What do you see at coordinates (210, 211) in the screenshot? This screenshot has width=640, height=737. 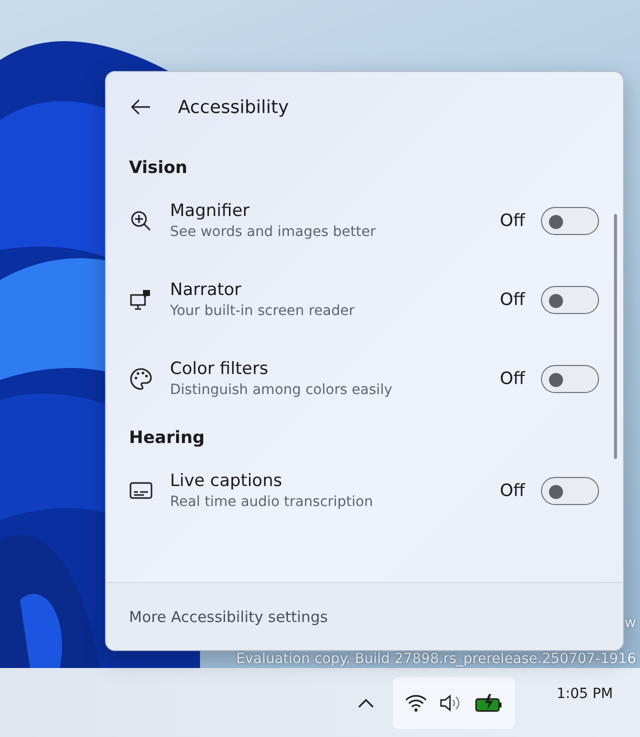 I see `setting-title: Magnifier` at bounding box center [210, 211].